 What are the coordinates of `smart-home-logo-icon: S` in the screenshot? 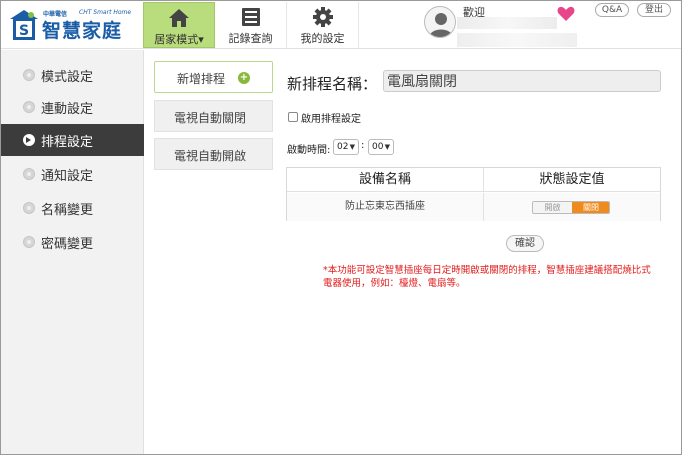 It's located at (24, 25).